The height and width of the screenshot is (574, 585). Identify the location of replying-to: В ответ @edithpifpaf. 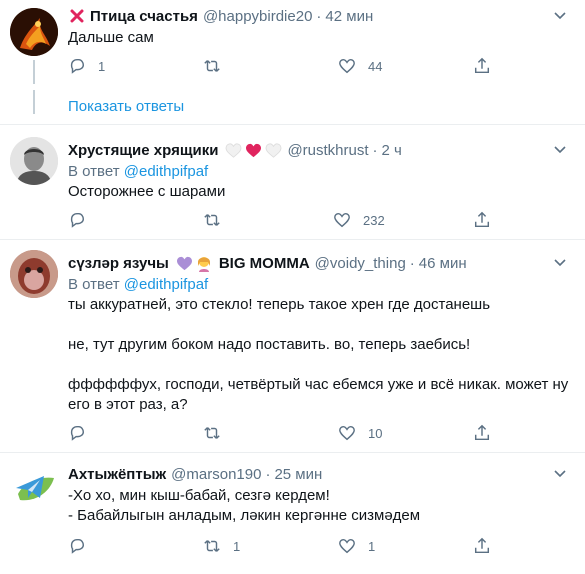
(319, 172).